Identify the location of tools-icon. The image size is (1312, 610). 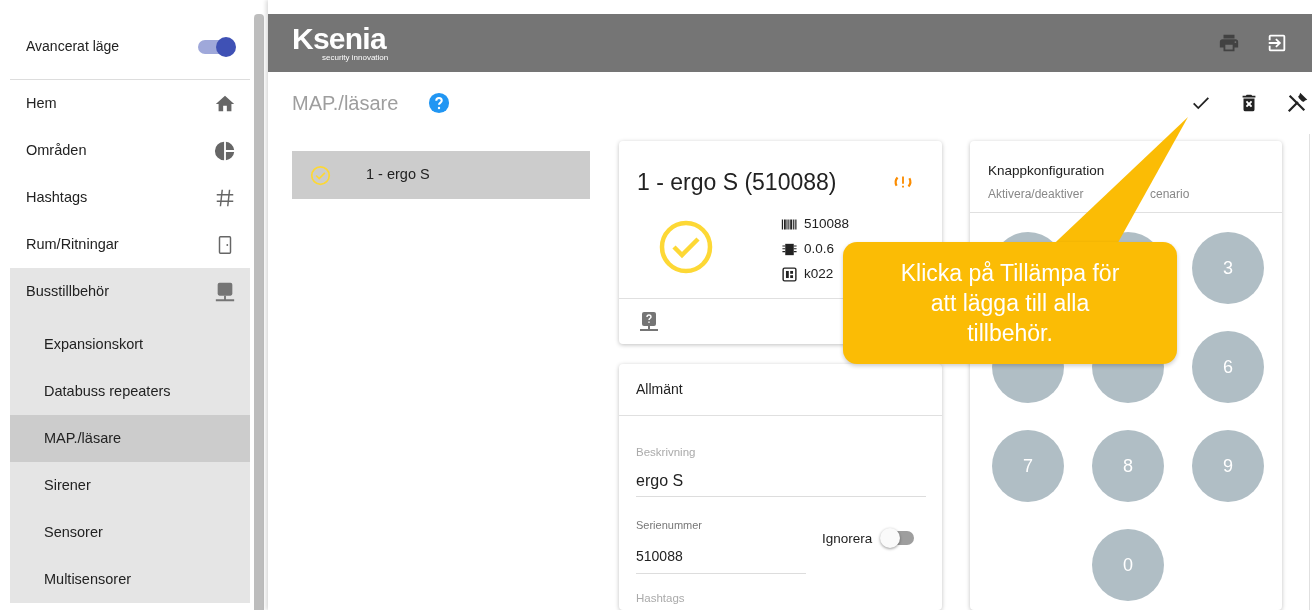
(1297, 103).